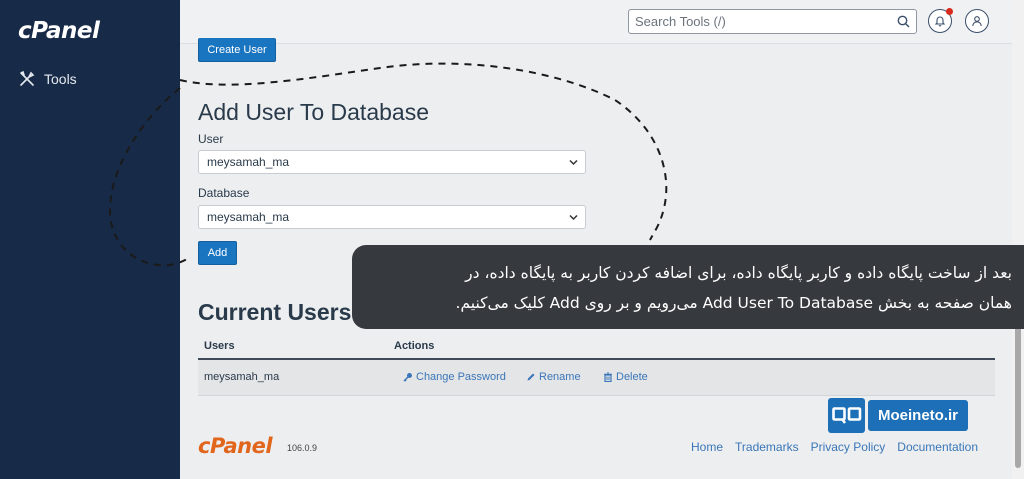 Image resolution: width=1024 pixels, height=479 pixels. I want to click on add-button: Add, so click(217, 253).